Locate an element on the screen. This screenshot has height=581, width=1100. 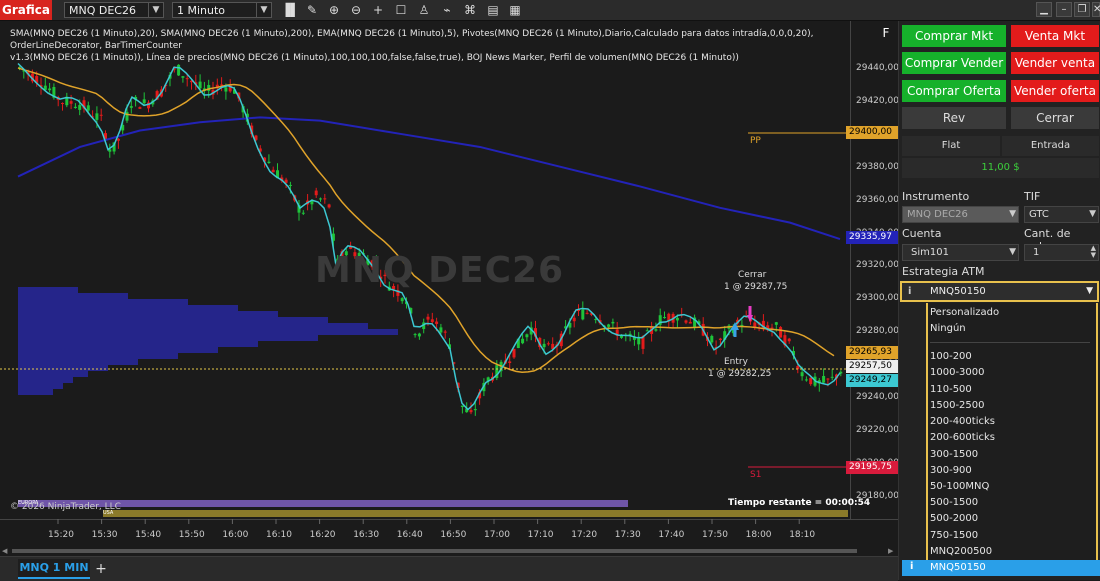
minimize-icon: ▁ is located at coordinates (1044, 9).